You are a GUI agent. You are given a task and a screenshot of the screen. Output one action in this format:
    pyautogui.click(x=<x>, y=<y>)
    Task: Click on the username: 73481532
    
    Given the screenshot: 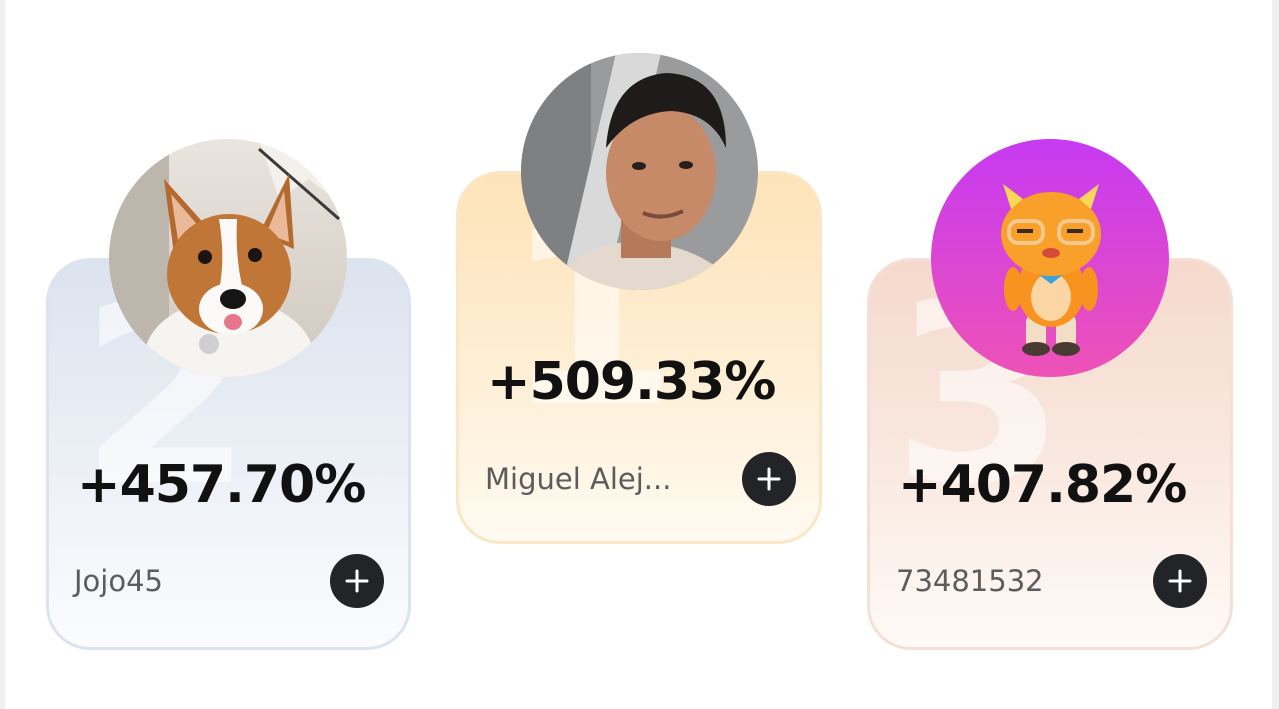 What is the action you would take?
    pyautogui.click(x=970, y=581)
    